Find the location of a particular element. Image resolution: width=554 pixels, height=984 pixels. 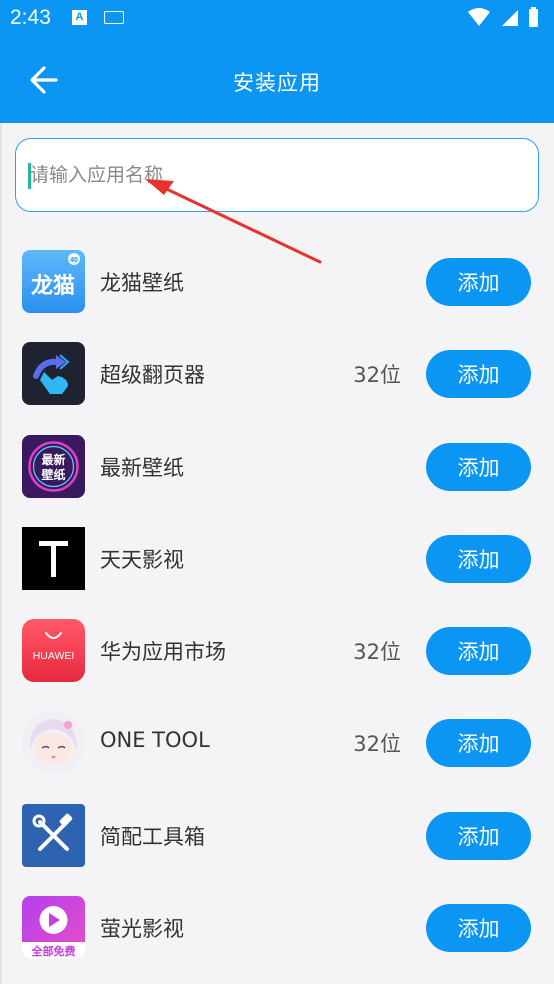

status-icons is located at coordinates (503, 17).